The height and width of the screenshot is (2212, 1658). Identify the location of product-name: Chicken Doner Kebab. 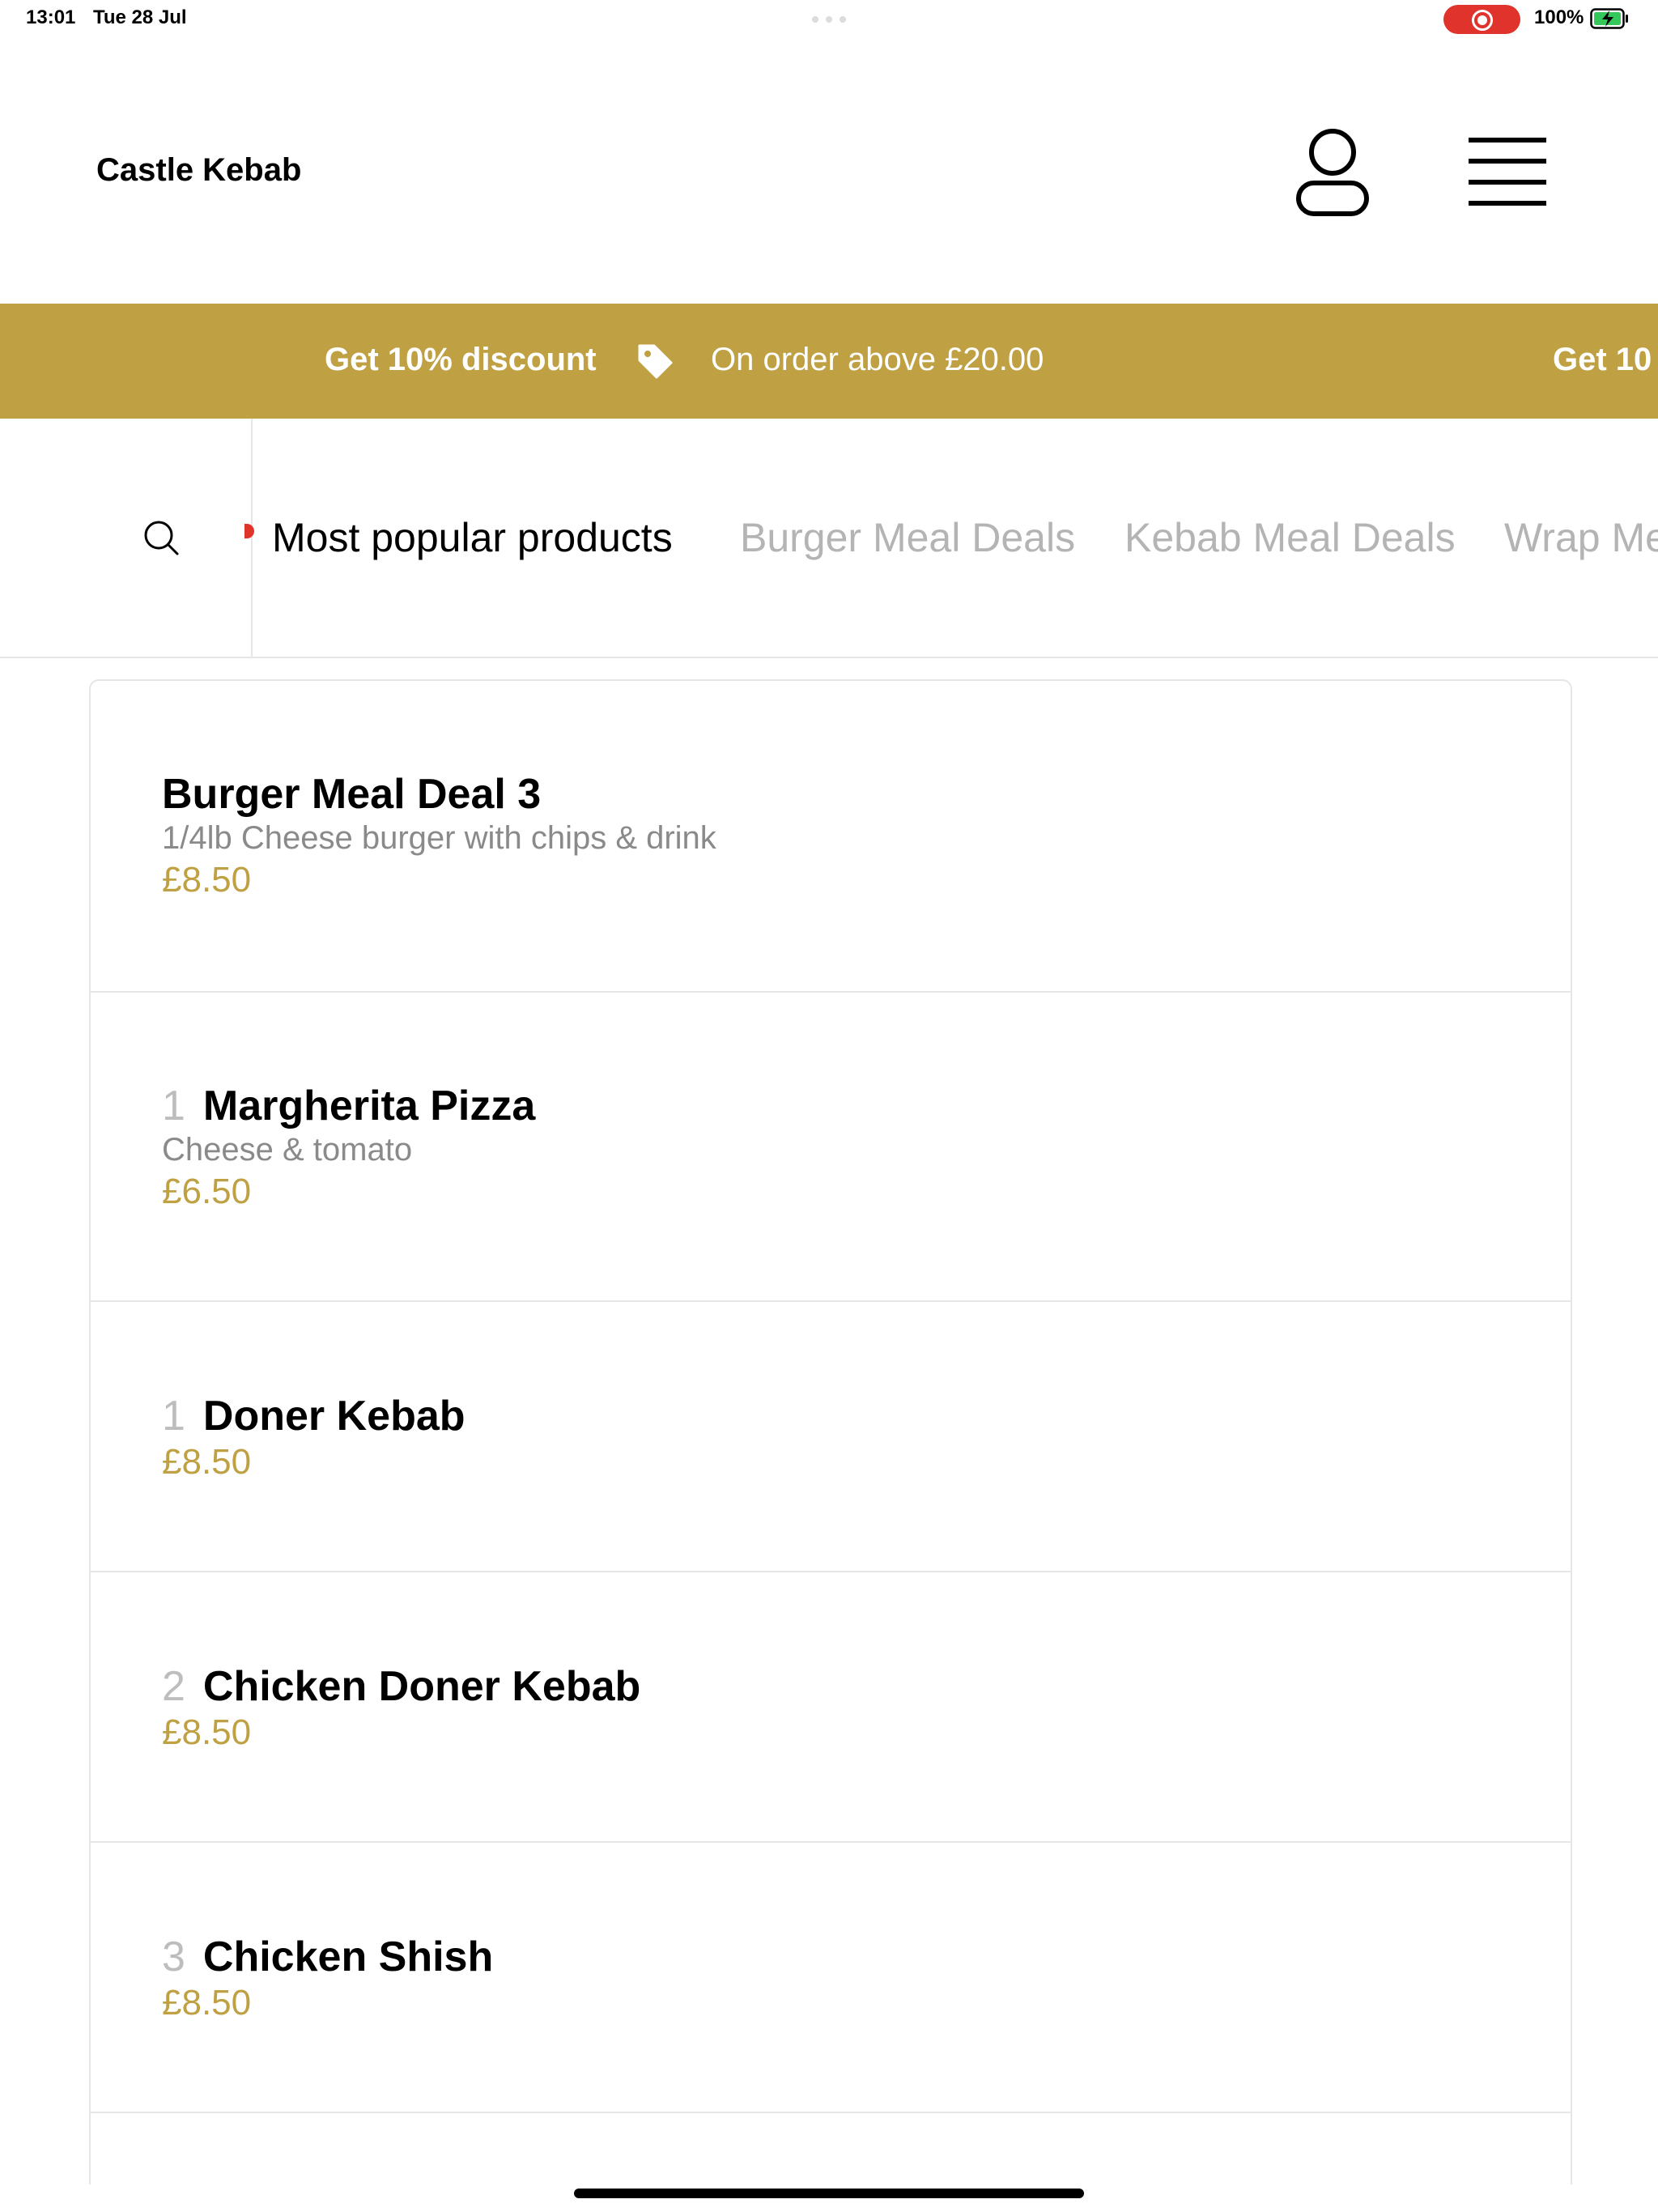
(421, 1687).